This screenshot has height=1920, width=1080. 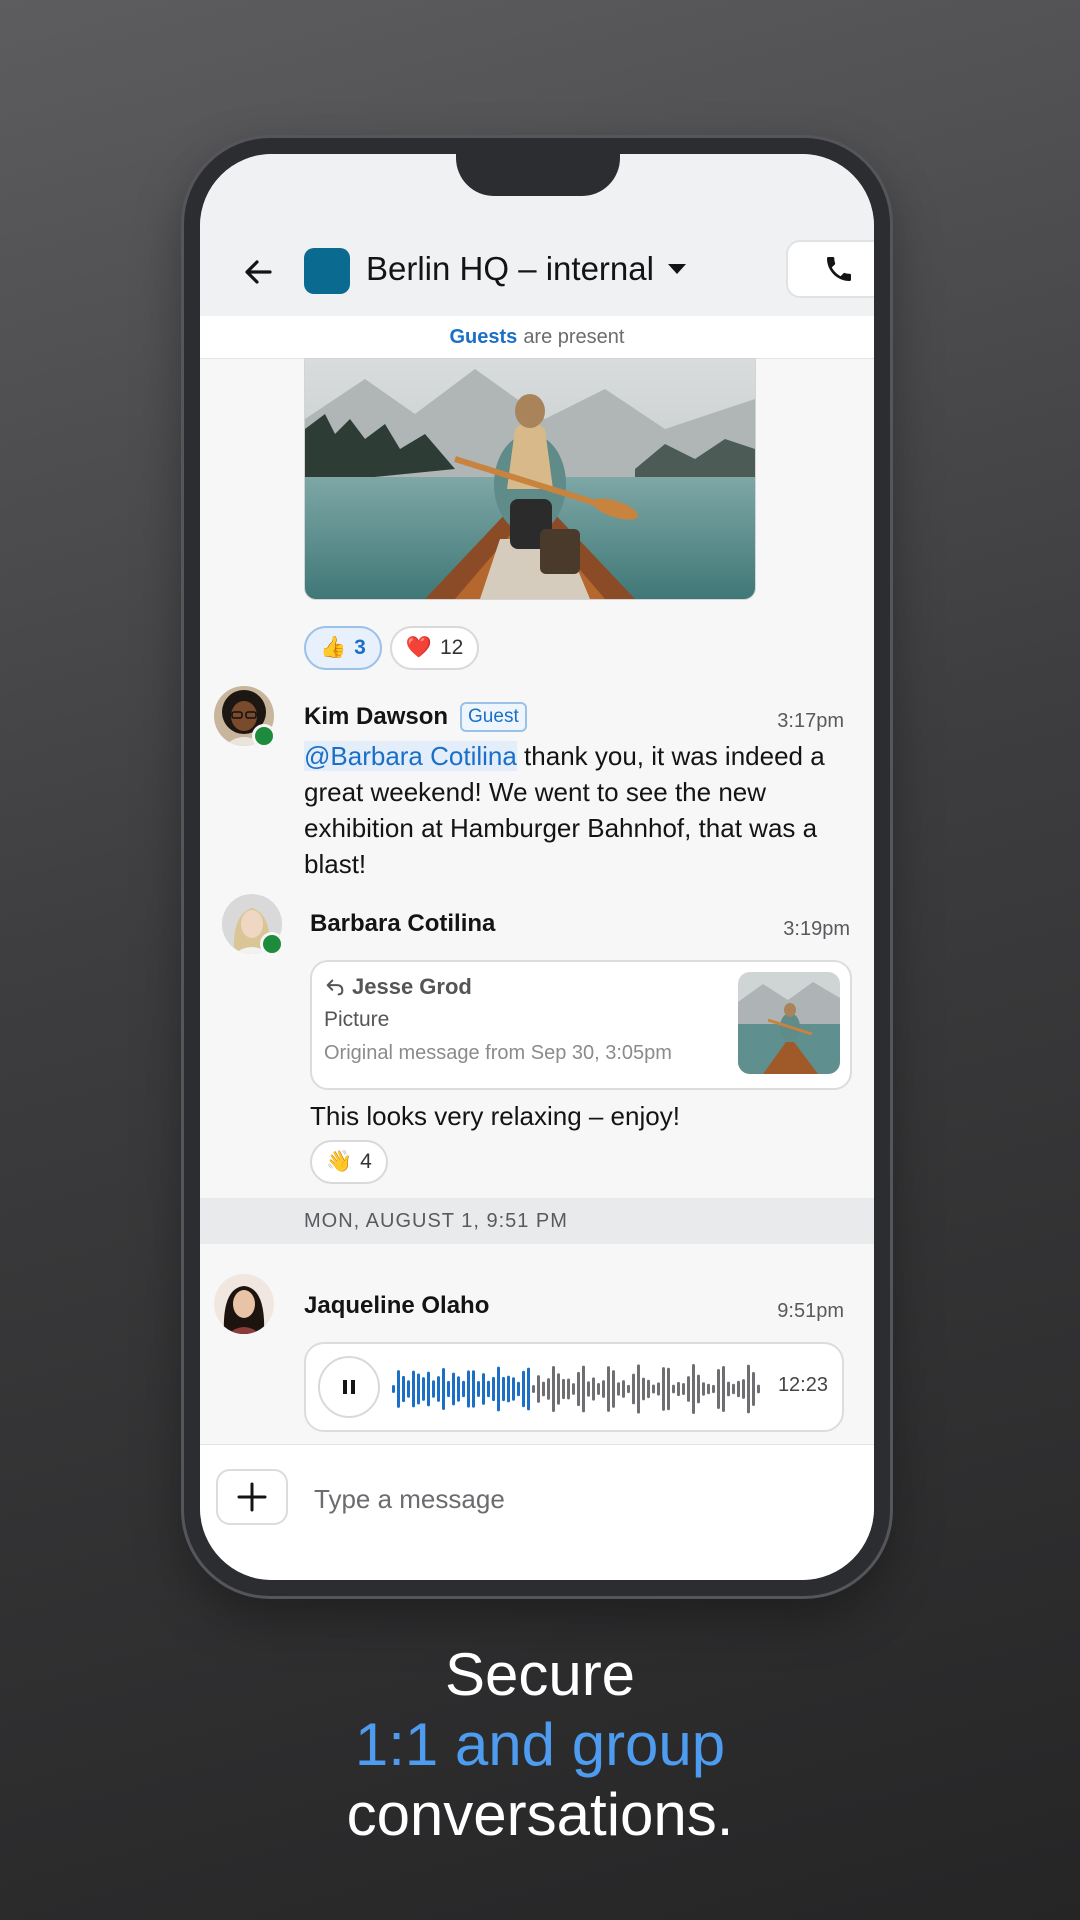 I want to click on date-separator: MON, AUGUST 1, 9:51 PM, so click(x=537, y=1221).